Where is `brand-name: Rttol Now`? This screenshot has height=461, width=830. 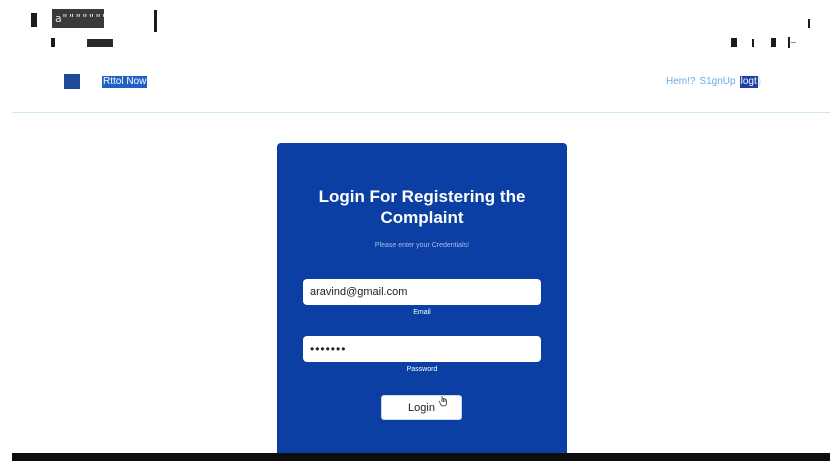
brand-name: Rttol Now is located at coordinates (125, 82).